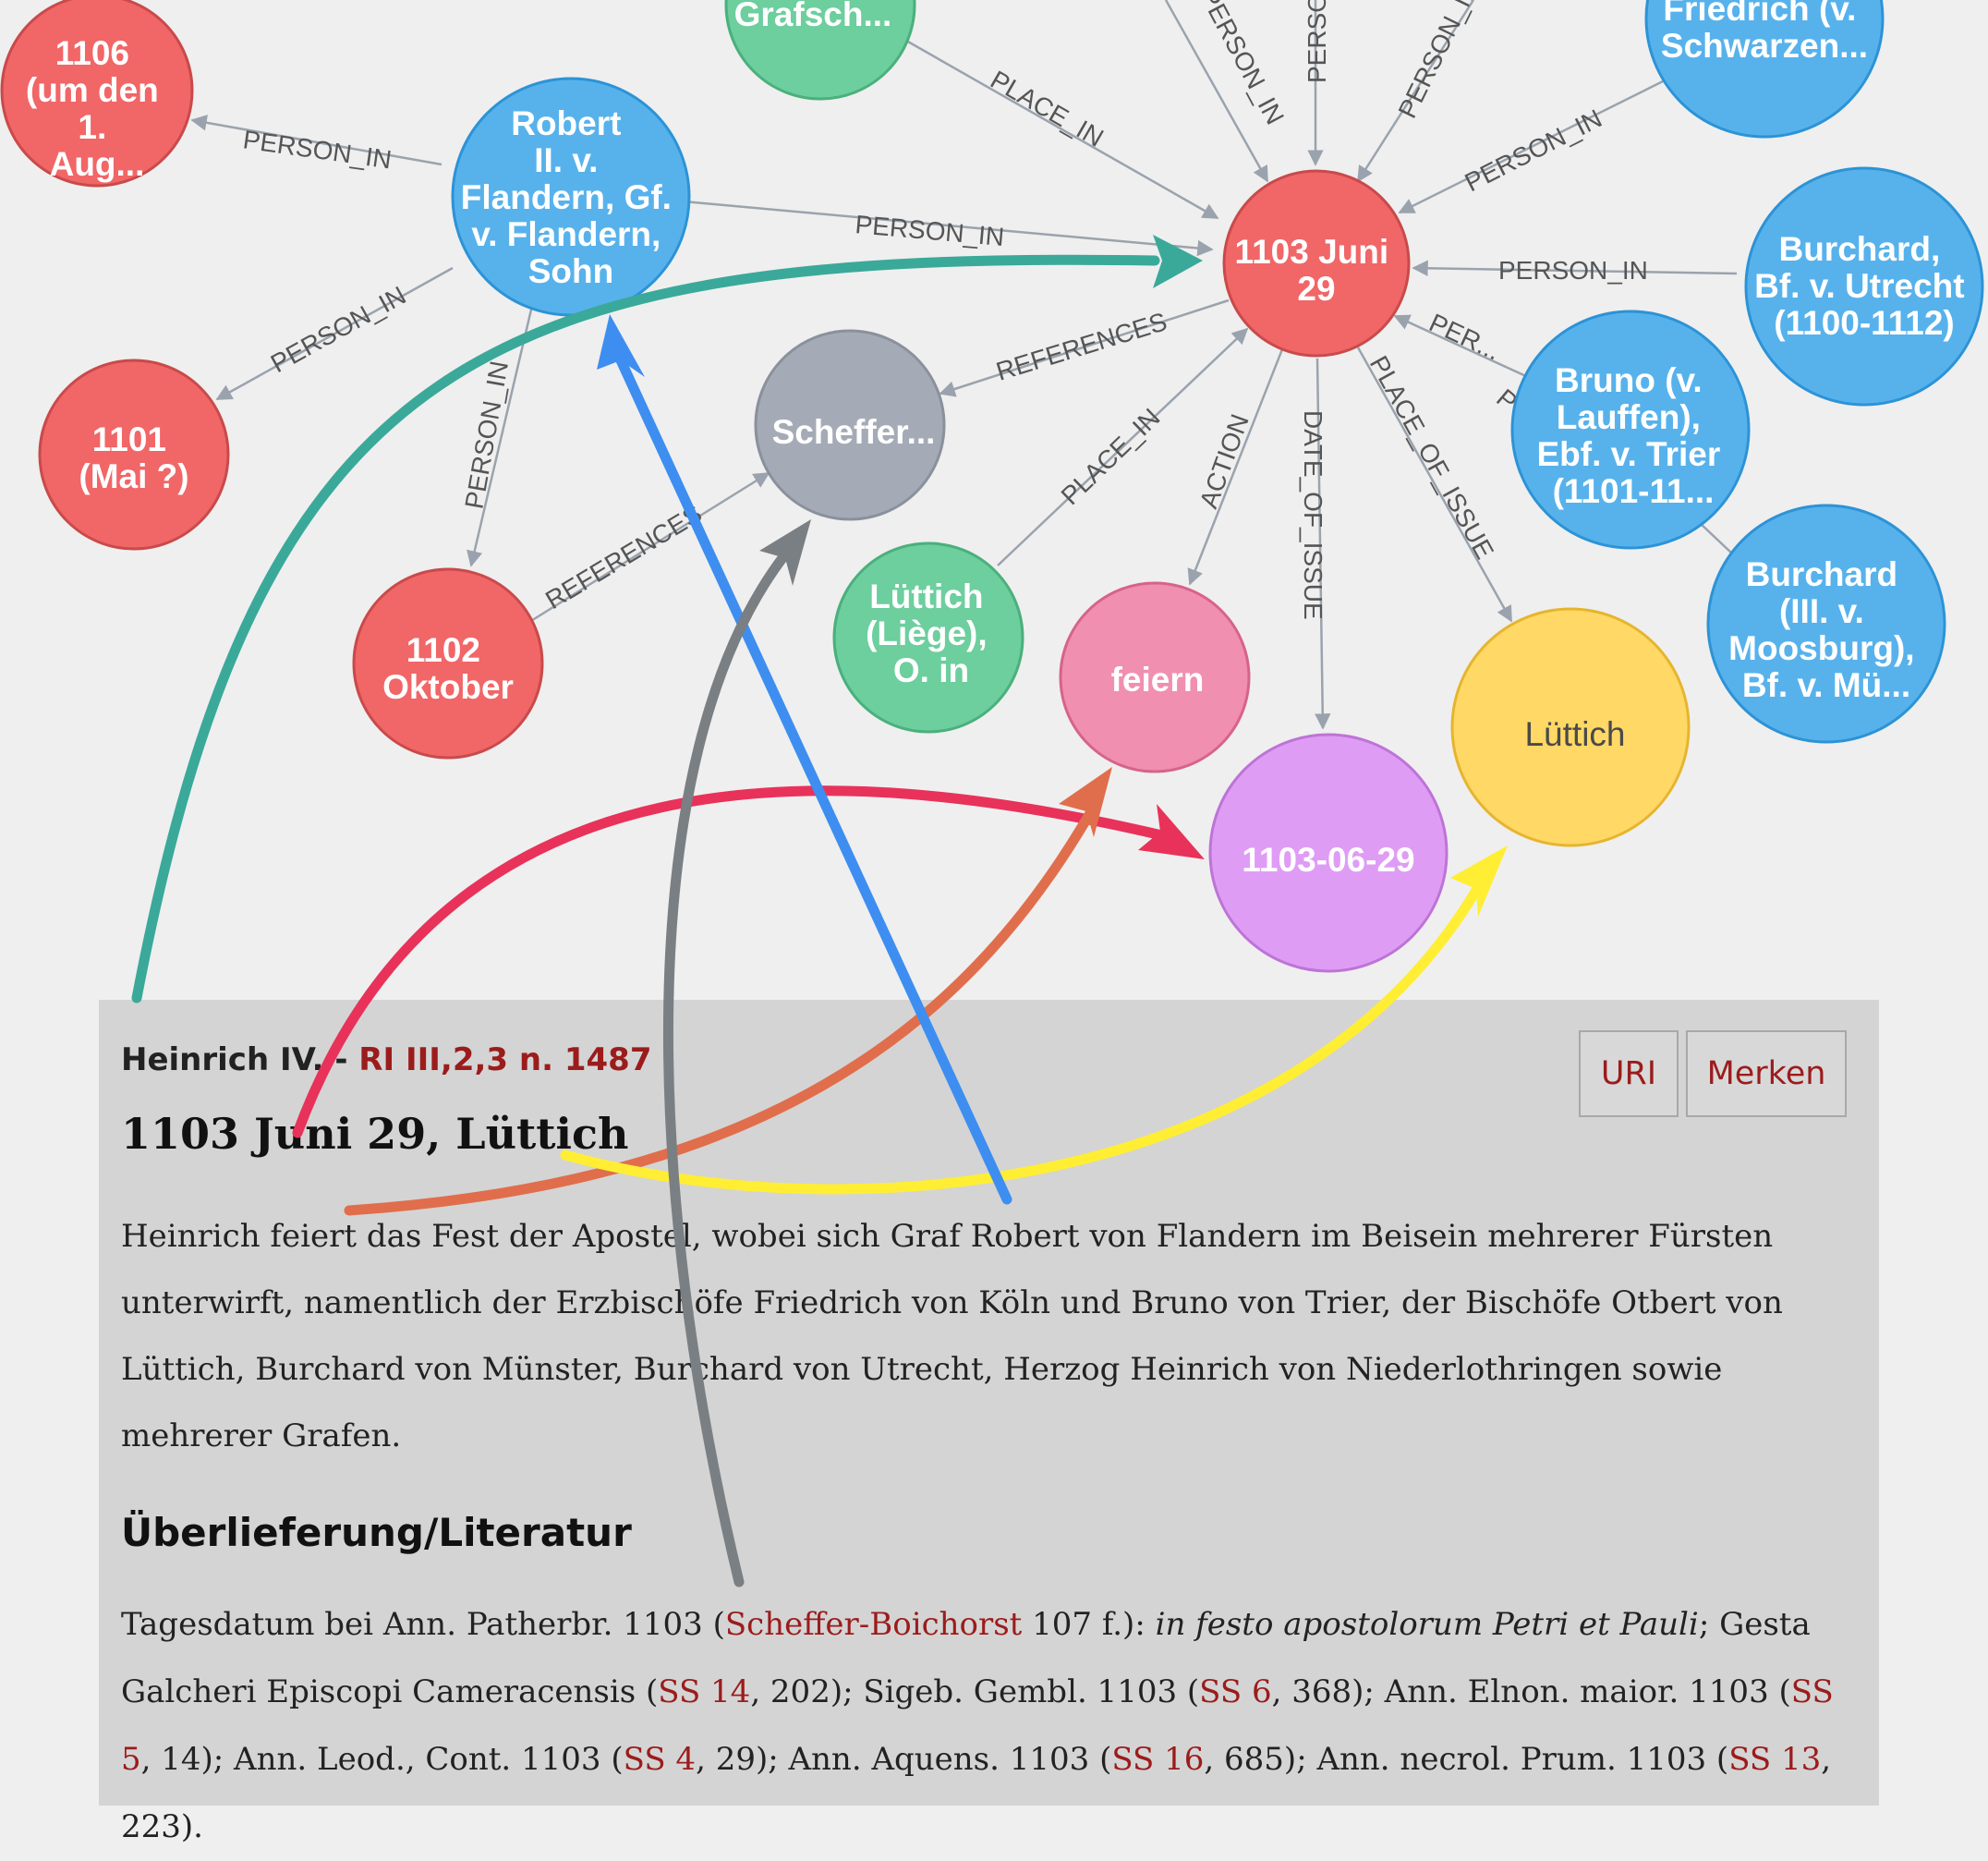  What do you see at coordinates (1774, 1760) in the screenshot?
I see `source-link: SS 13` at bounding box center [1774, 1760].